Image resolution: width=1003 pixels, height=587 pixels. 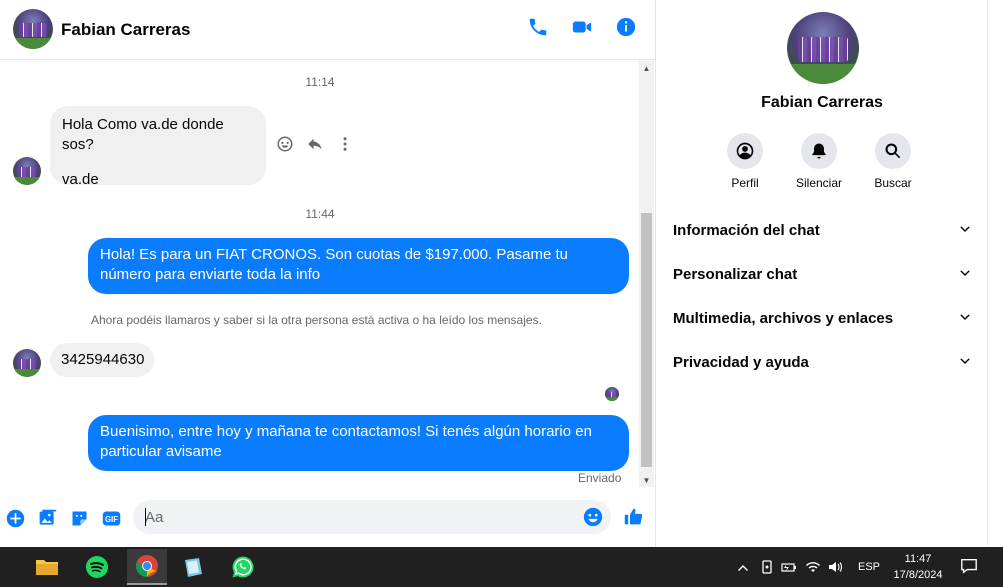 I want to click on reply-icon, so click(x=315, y=144).